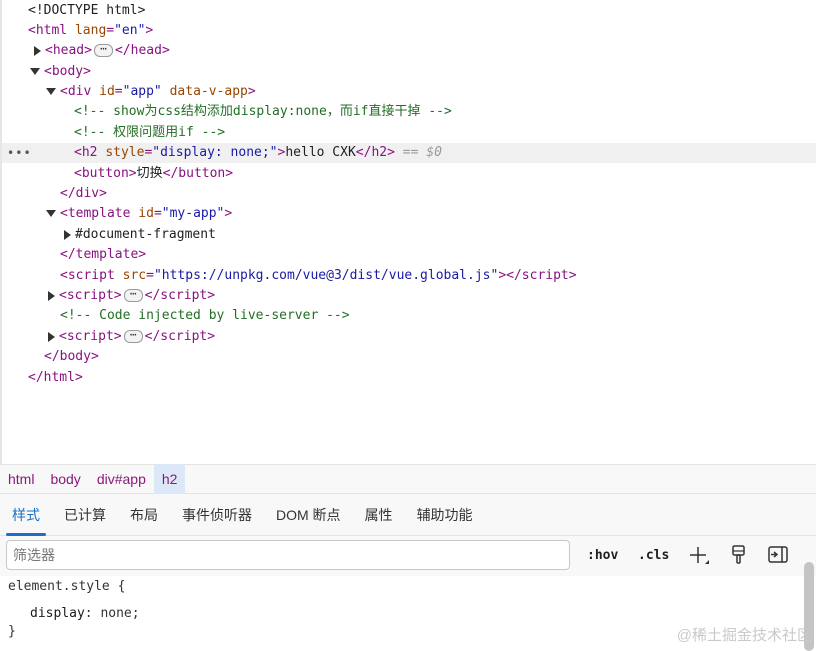 The height and width of the screenshot is (651, 816). I want to click on tab-event-listeners: 事件侦听器, so click(217, 515).